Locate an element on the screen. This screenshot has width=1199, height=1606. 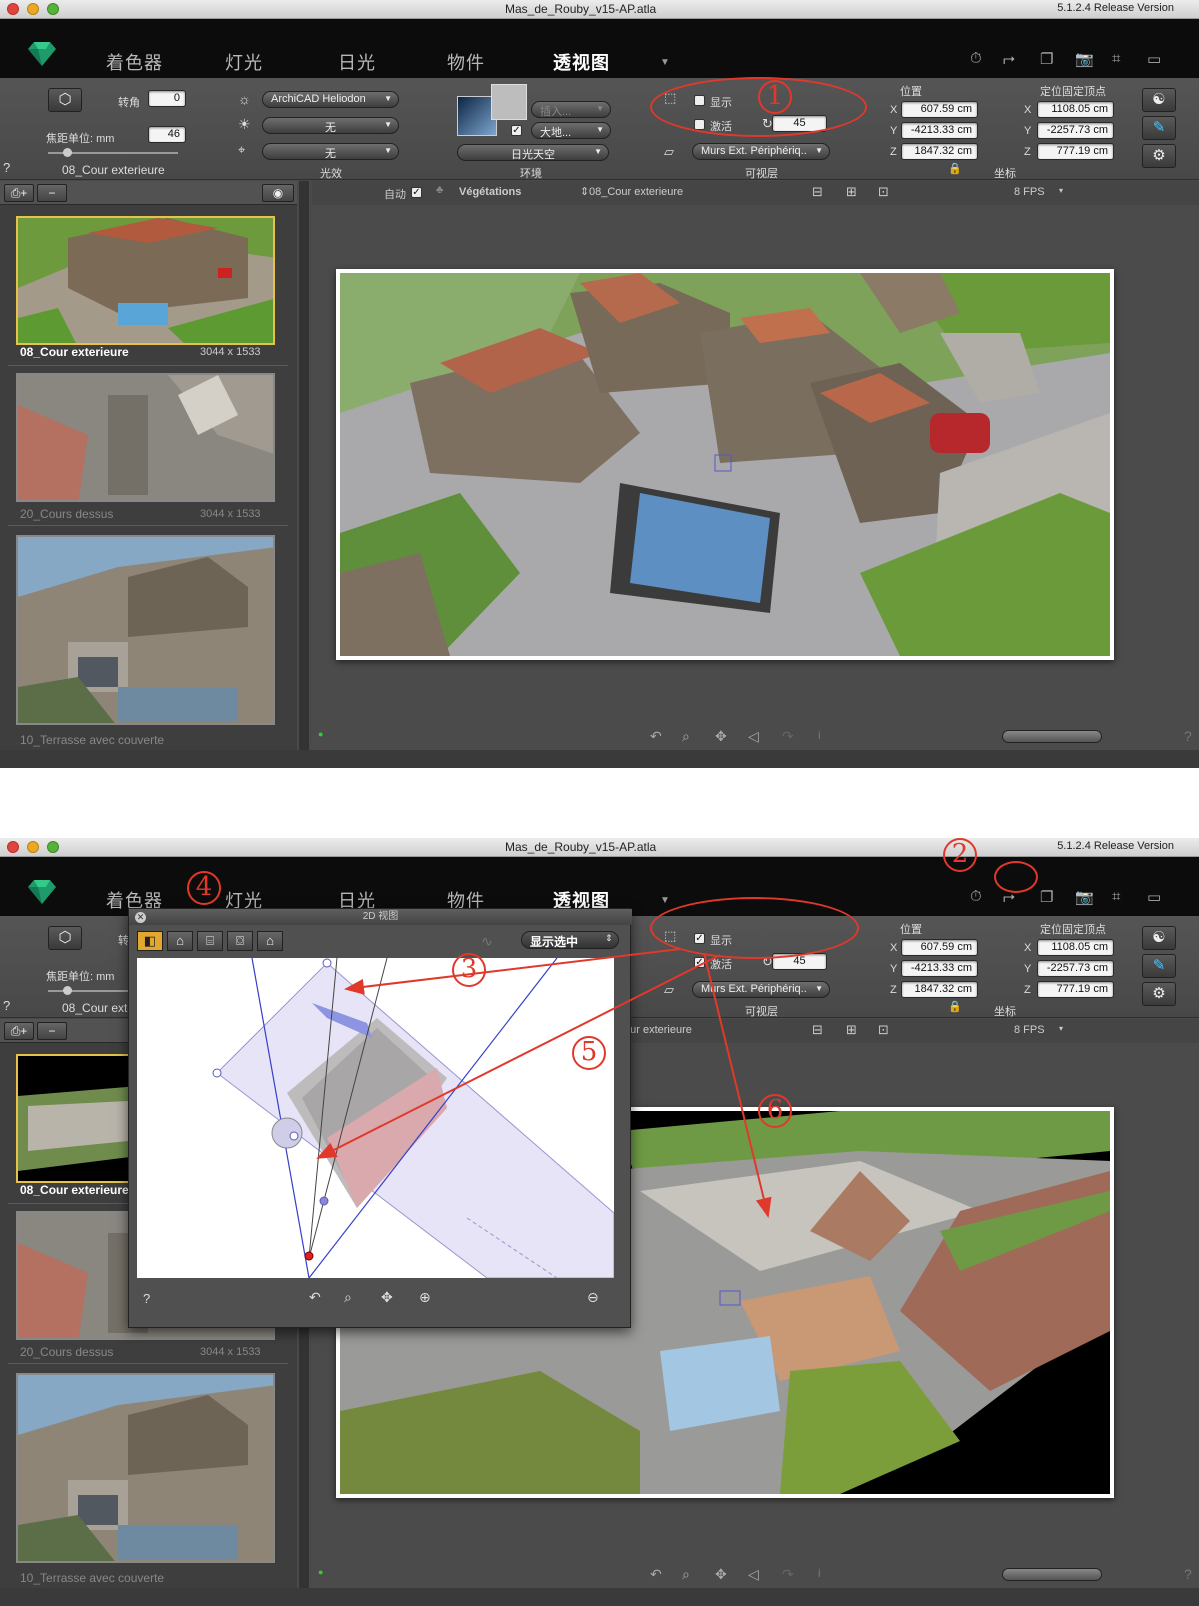
expand-icon: ⊞ is located at coordinates (851, 192).